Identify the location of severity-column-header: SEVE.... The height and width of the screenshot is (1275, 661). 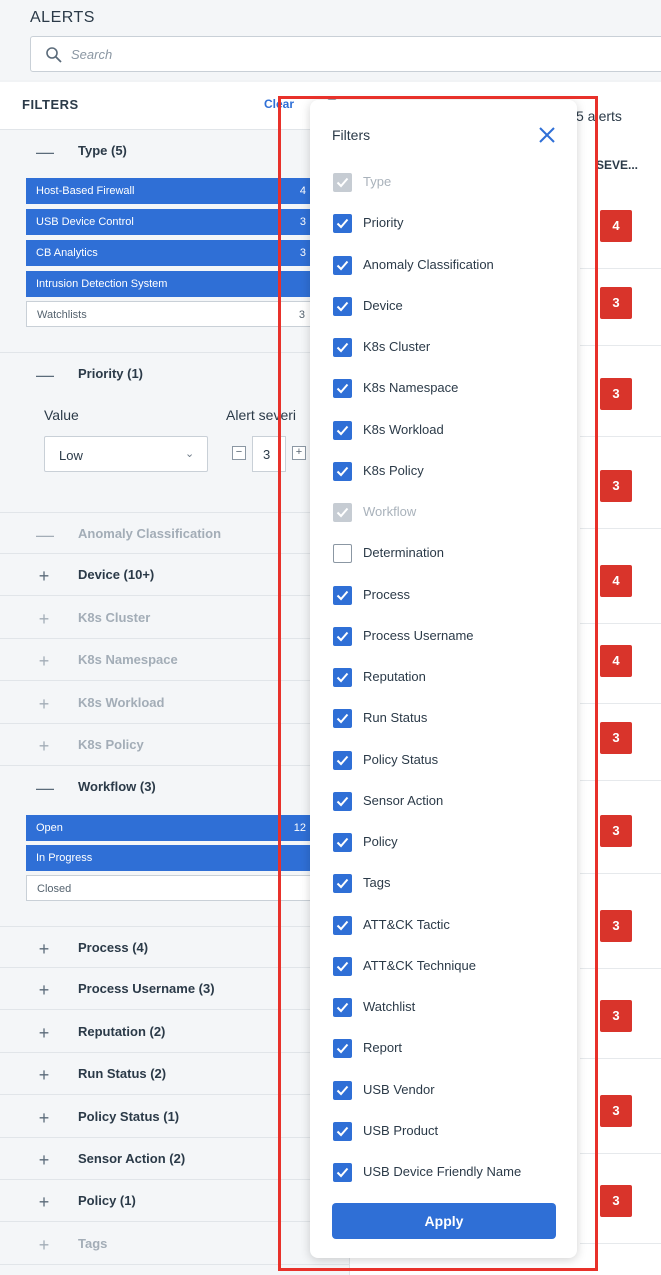
(617, 165).